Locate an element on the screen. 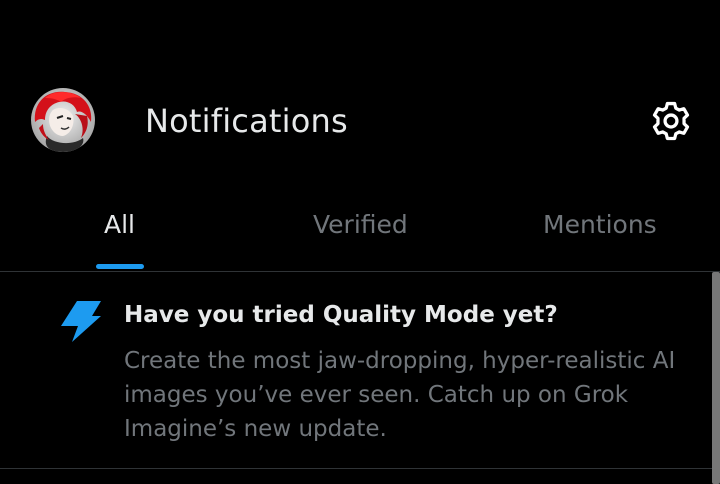  gear-icon is located at coordinates (671, 121).